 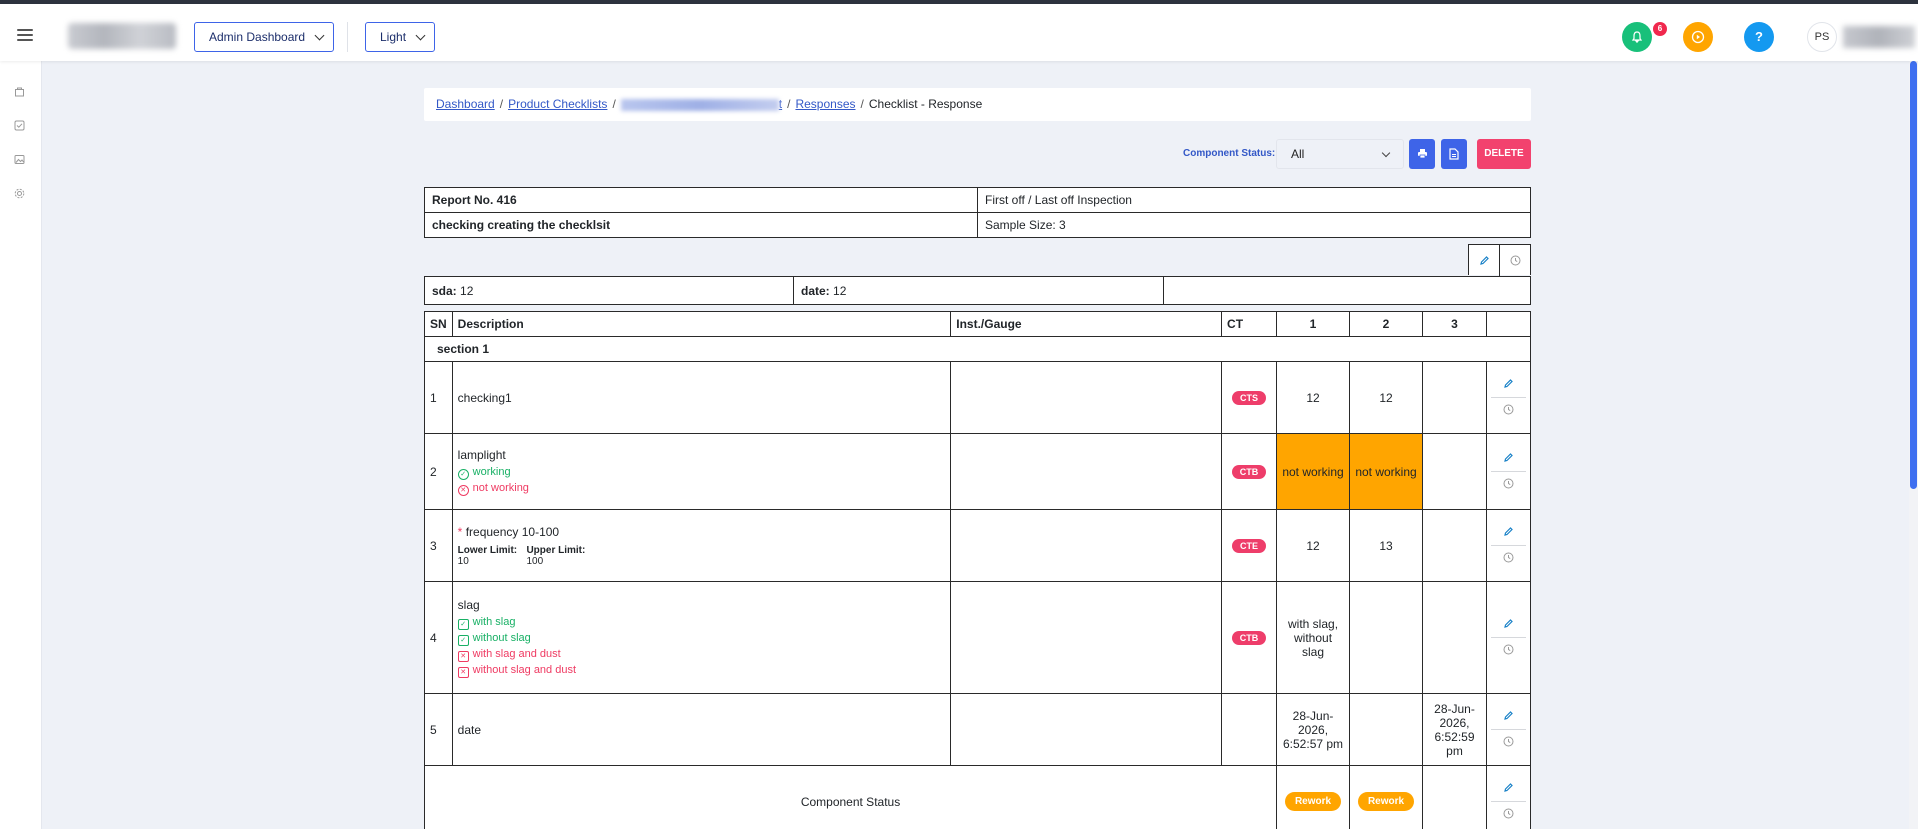 What do you see at coordinates (1313, 637) in the screenshot?
I see `row-value-1: with slag, without slag` at bounding box center [1313, 637].